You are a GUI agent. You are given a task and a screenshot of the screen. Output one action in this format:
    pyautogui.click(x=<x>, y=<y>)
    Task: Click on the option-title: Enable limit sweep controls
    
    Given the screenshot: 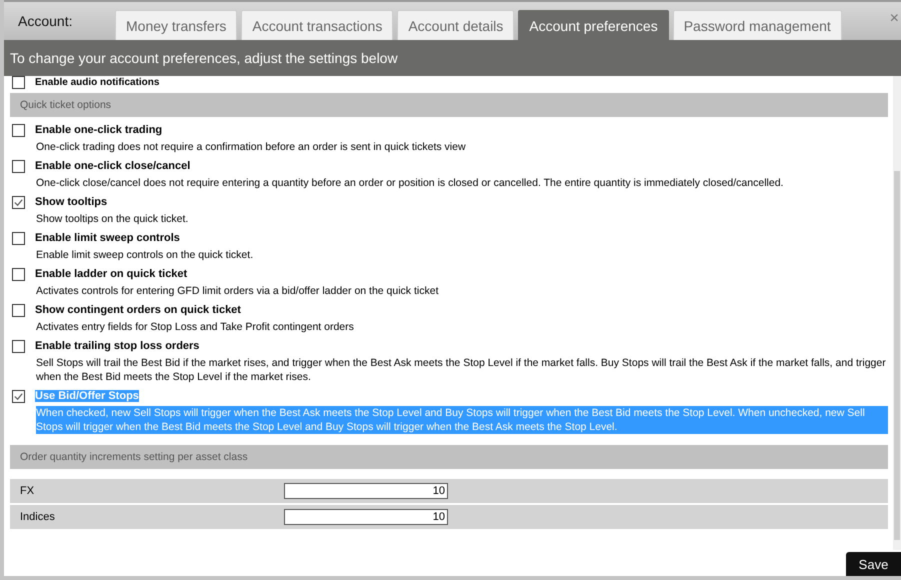 What is the action you would take?
    pyautogui.click(x=107, y=238)
    